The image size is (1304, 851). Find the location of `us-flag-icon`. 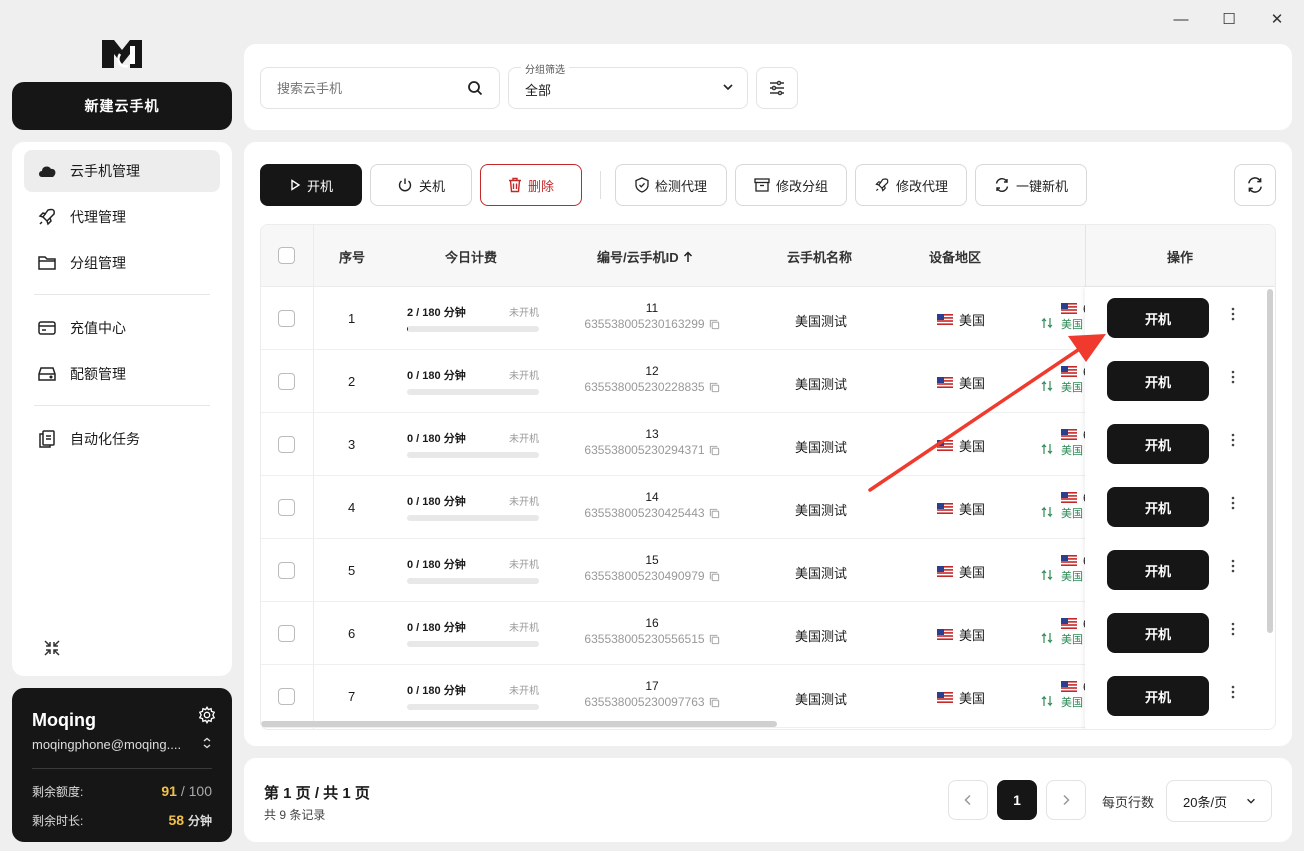

us-flag-icon is located at coordinates (1069, 560).